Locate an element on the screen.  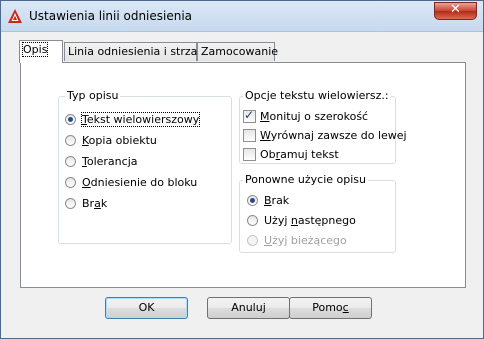
cancel-button: Anuluj is located at coordinates (248, 308).